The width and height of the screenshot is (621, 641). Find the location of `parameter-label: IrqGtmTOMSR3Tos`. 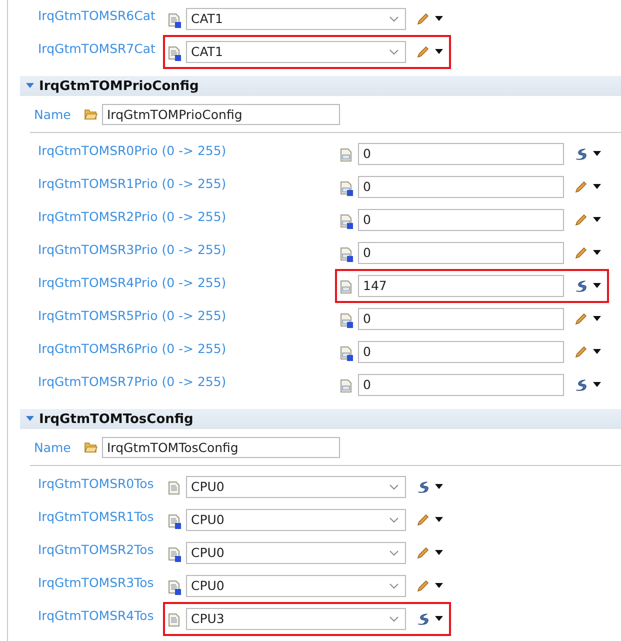

parameter-label: IrqGtmTOMSR3Tos is located at coordinates (96, 582).